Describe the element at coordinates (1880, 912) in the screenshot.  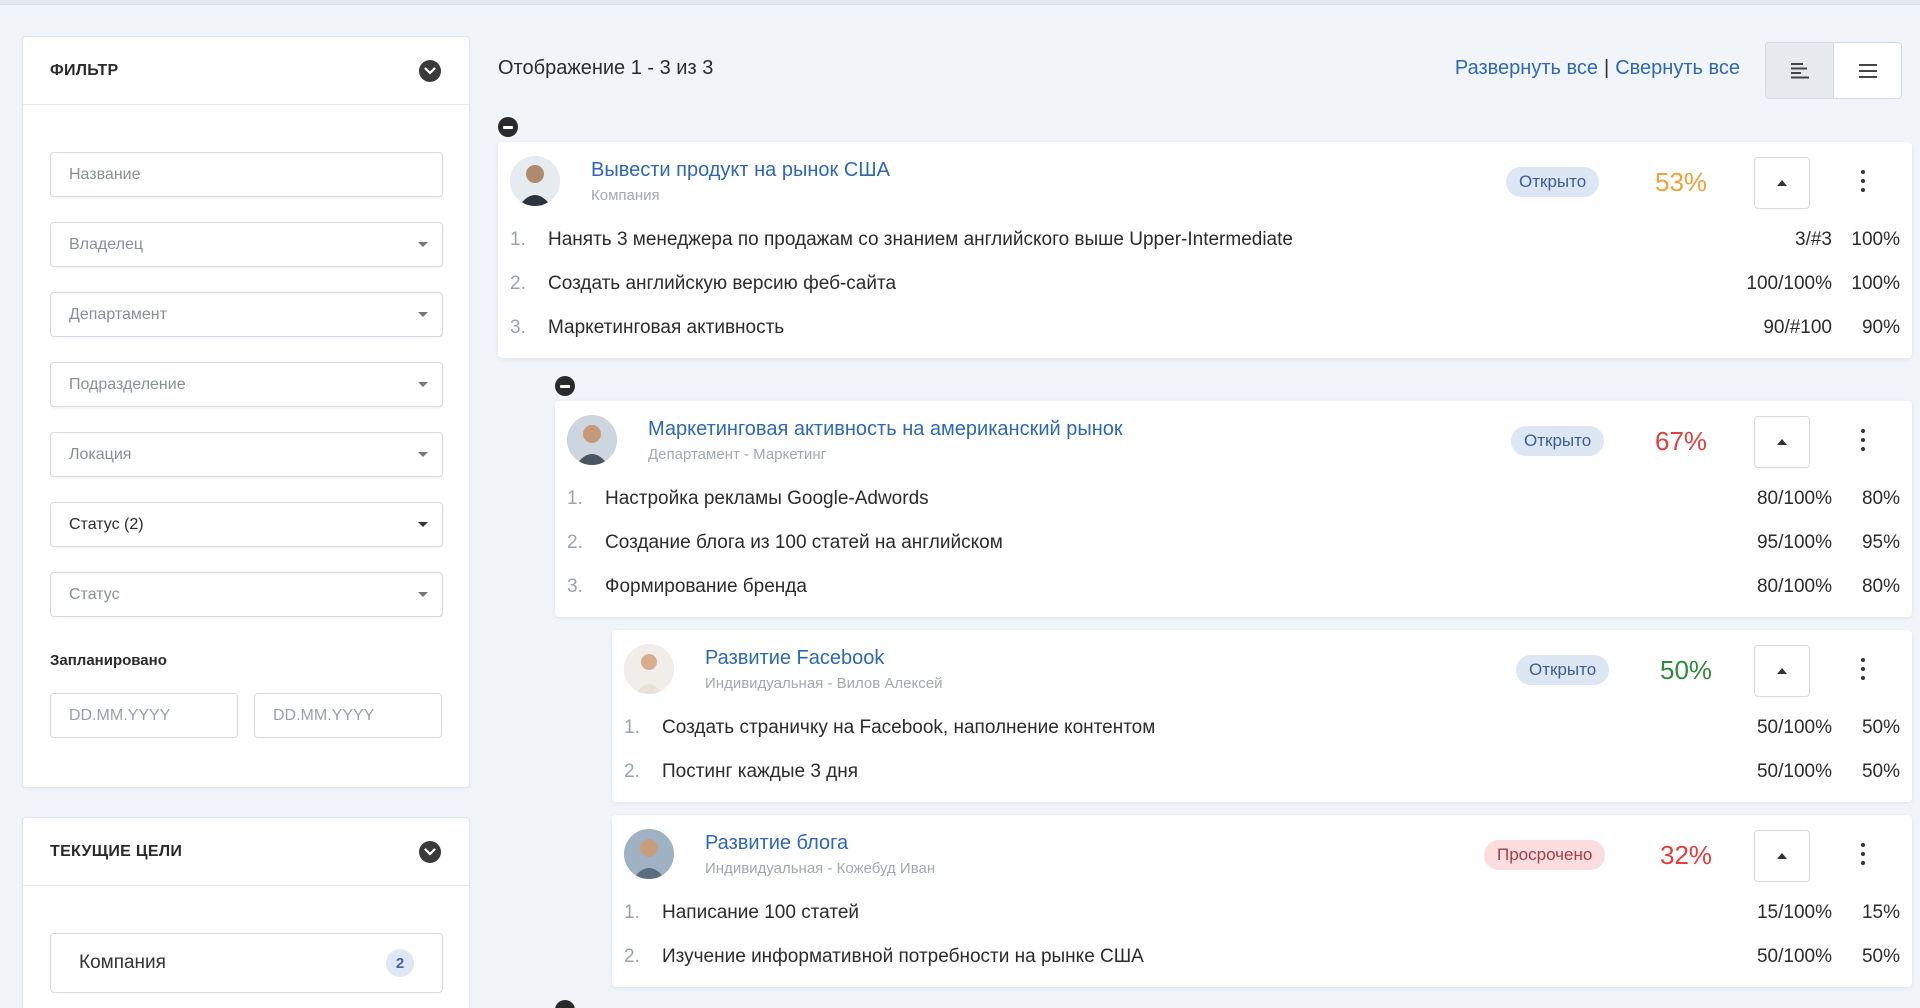
I see `kr-percent: 15%` at that location.